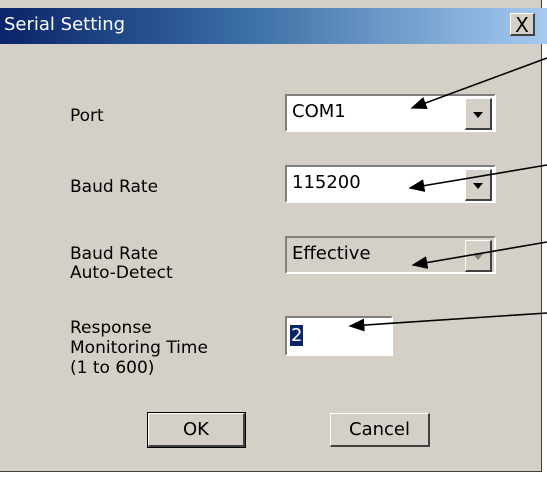 This screenshot has width=547, height=477. I want to click on close-icon: X, so click(522, 25).